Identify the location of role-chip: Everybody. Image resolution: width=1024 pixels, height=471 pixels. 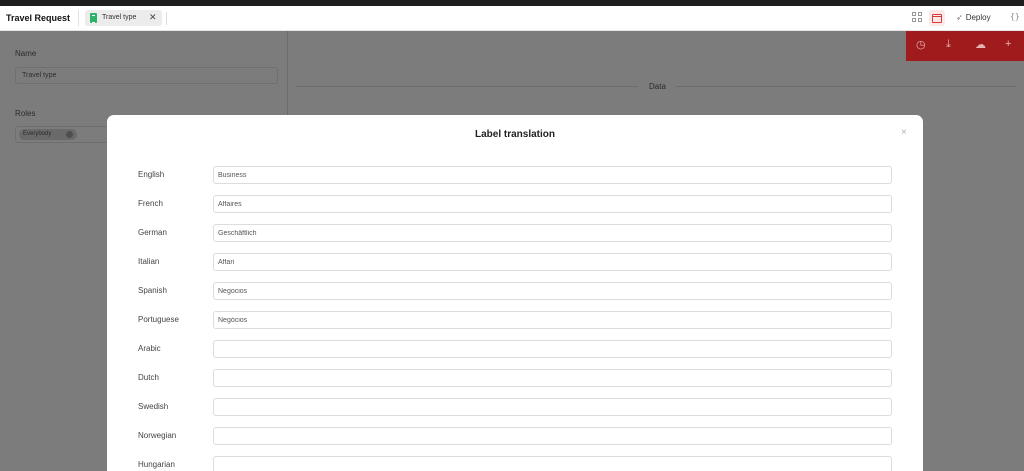
(48, 134).